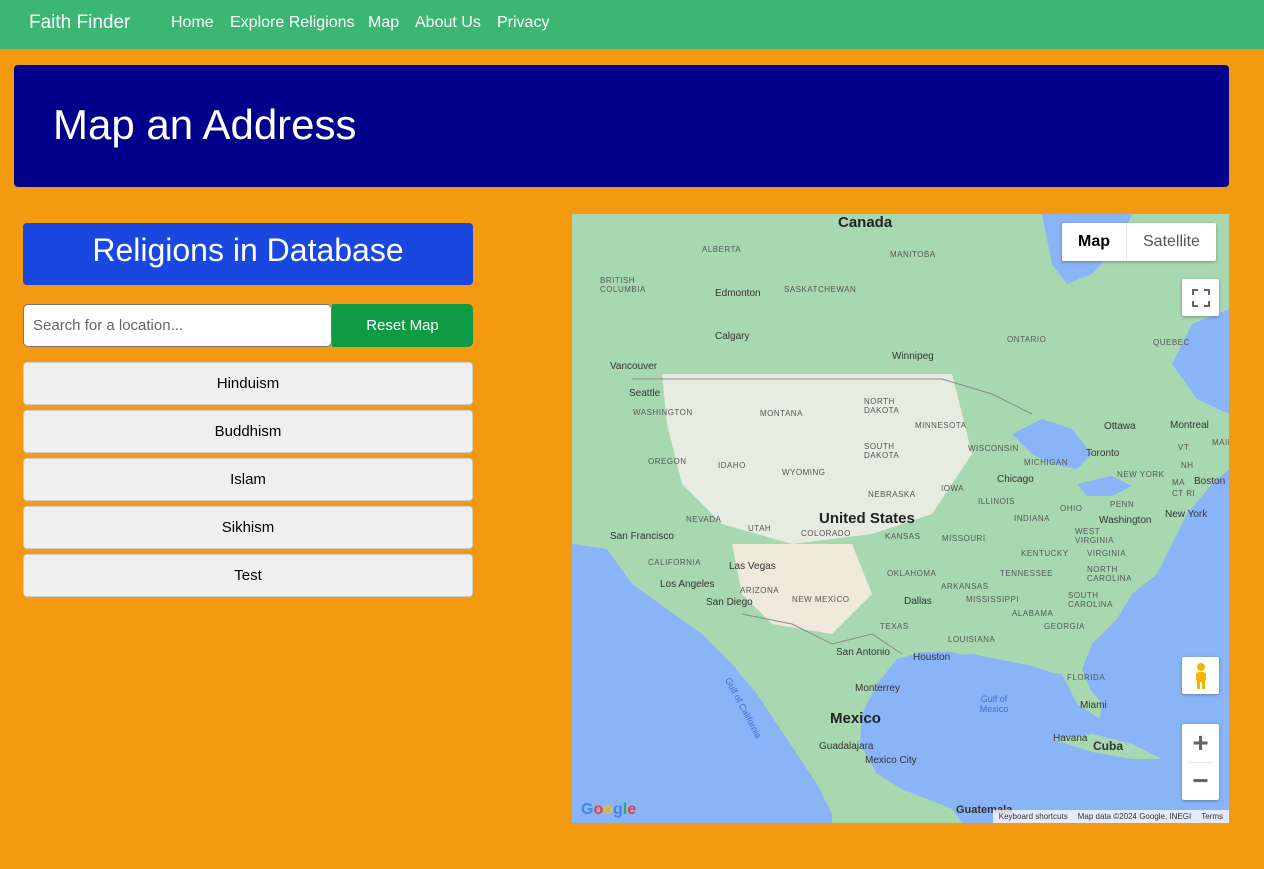 Image resolution: width=1264 pixels, height=869 pixels. What do you see at coordinates (642, 536) in the screenshot?
I see `map-label: San Francisco` at bounding box center [642, 536].